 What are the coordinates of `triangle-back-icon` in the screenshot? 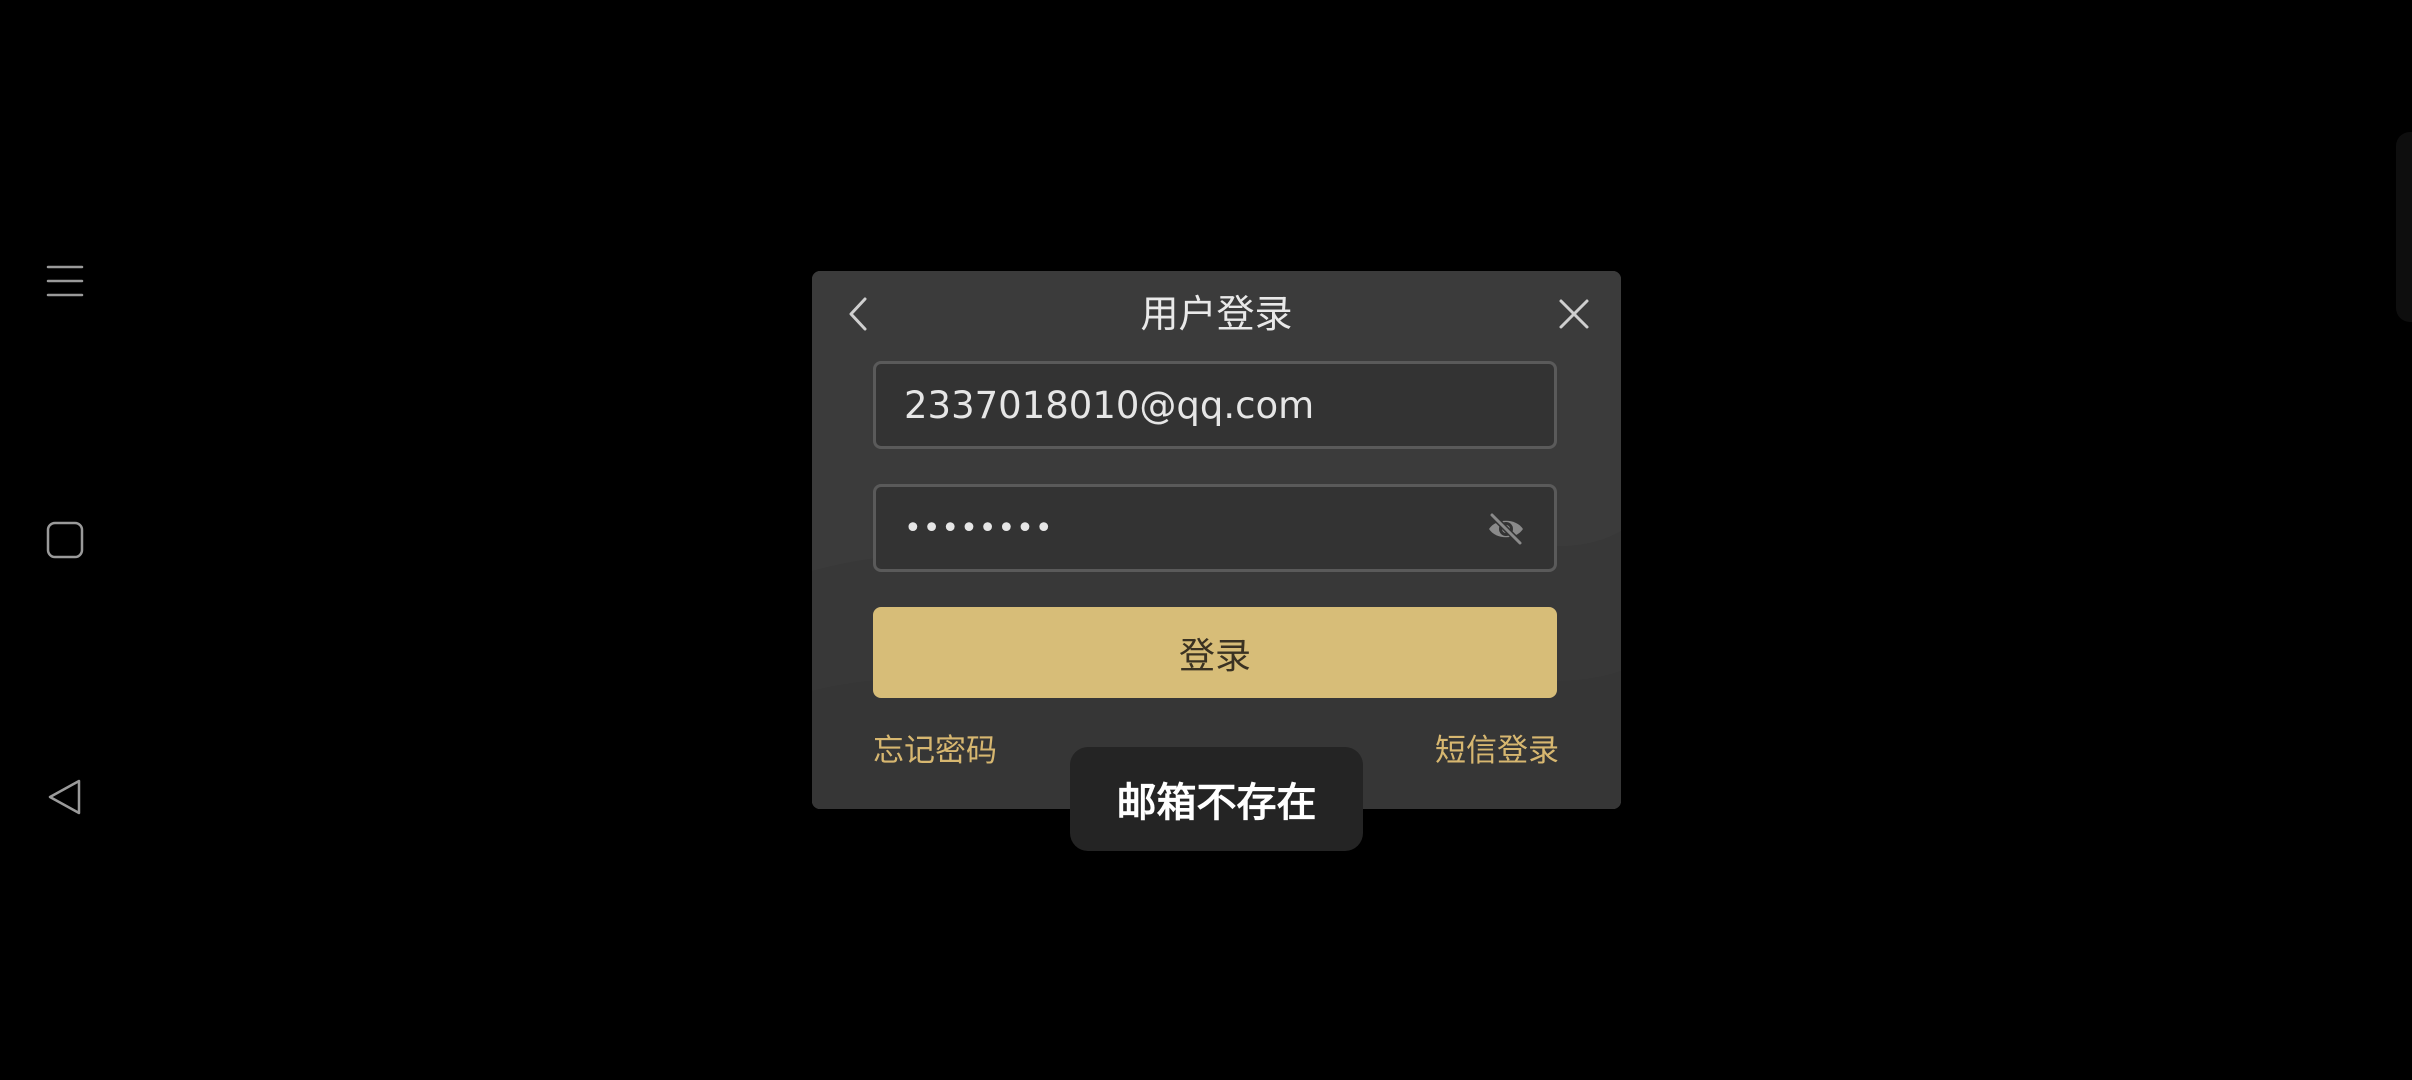 It's located at (64, 797).